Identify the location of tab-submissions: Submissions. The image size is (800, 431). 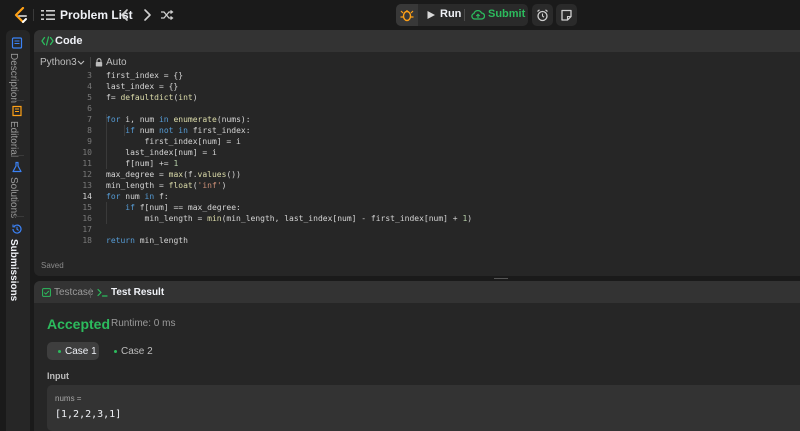
(18, 262).